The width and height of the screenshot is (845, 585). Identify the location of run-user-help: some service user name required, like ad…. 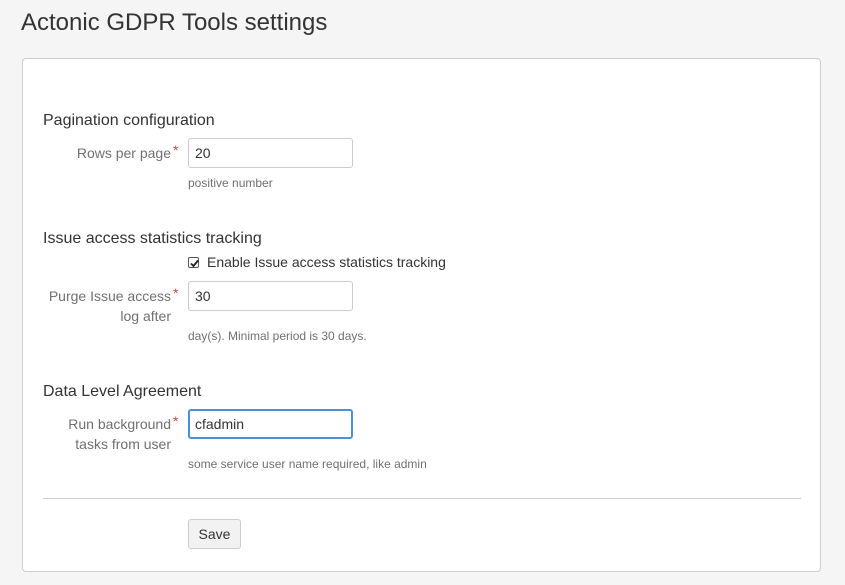
(307, 464).